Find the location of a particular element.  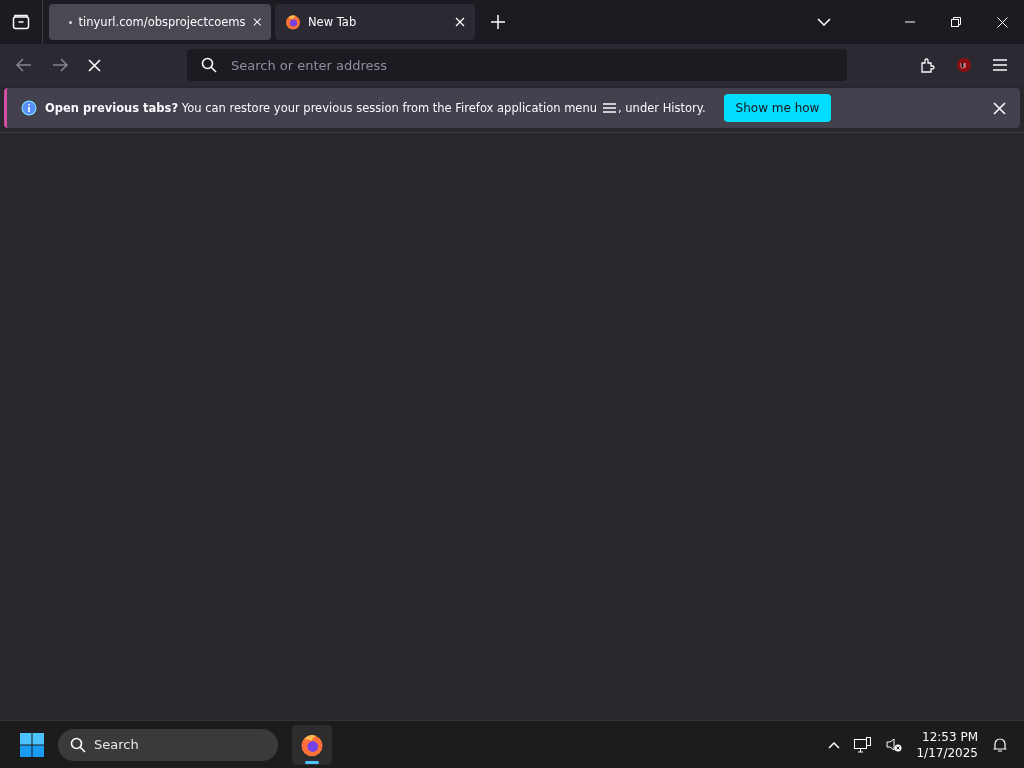

clock-time: 12:53 PM is located at coordinates (950, 736).